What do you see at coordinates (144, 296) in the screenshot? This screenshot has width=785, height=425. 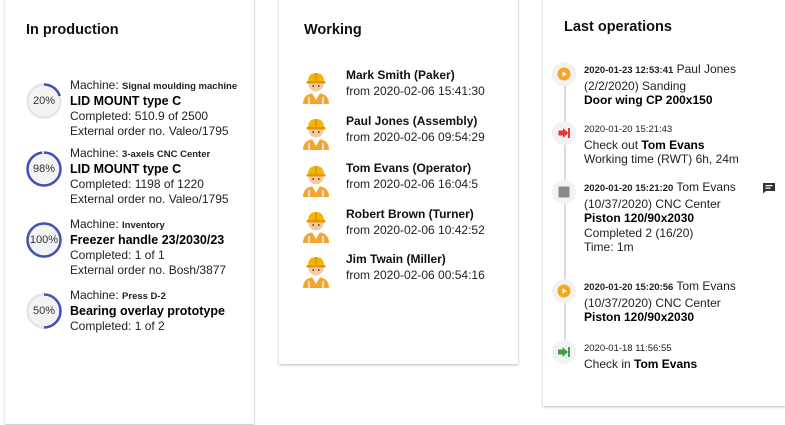 I see `machine-name: Press D-2` at bounding box center [144, 296].